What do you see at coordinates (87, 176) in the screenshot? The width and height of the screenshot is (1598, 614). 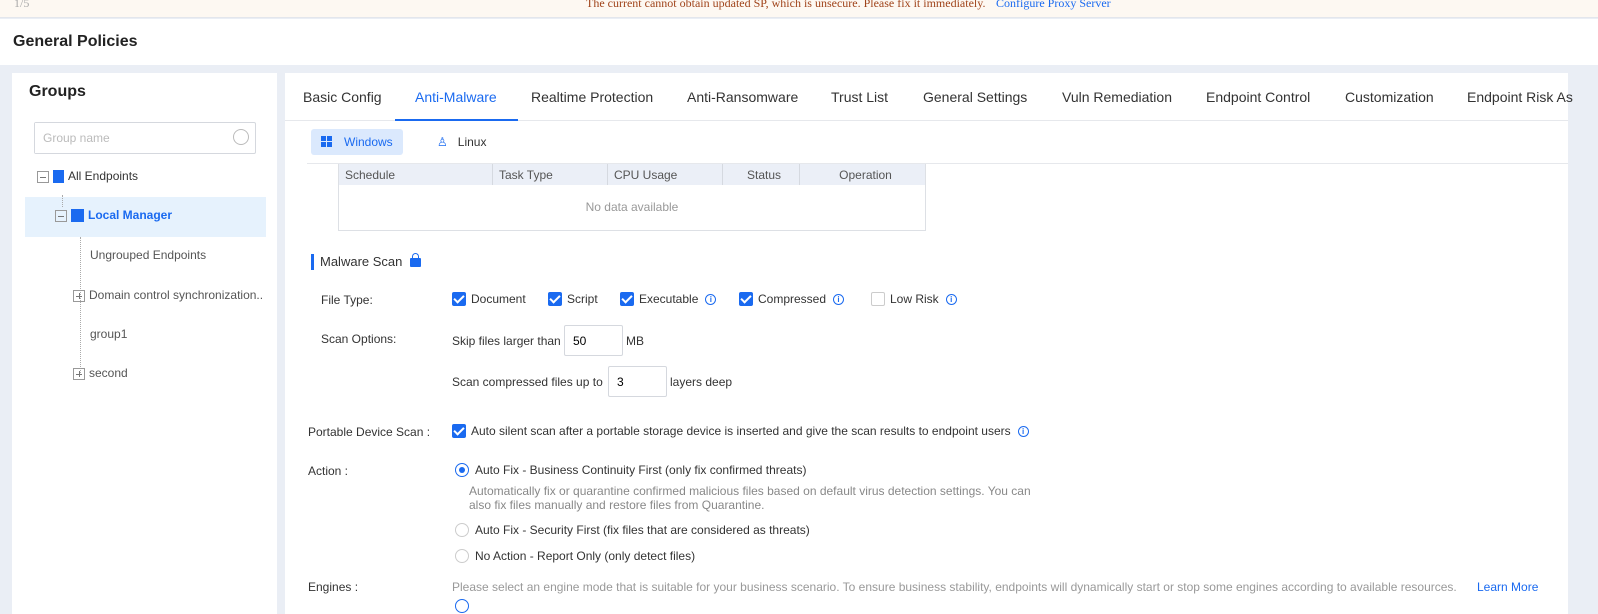 I see `tree-item-all-endpoints: All Endpoints` at bounding box center [87, 176].